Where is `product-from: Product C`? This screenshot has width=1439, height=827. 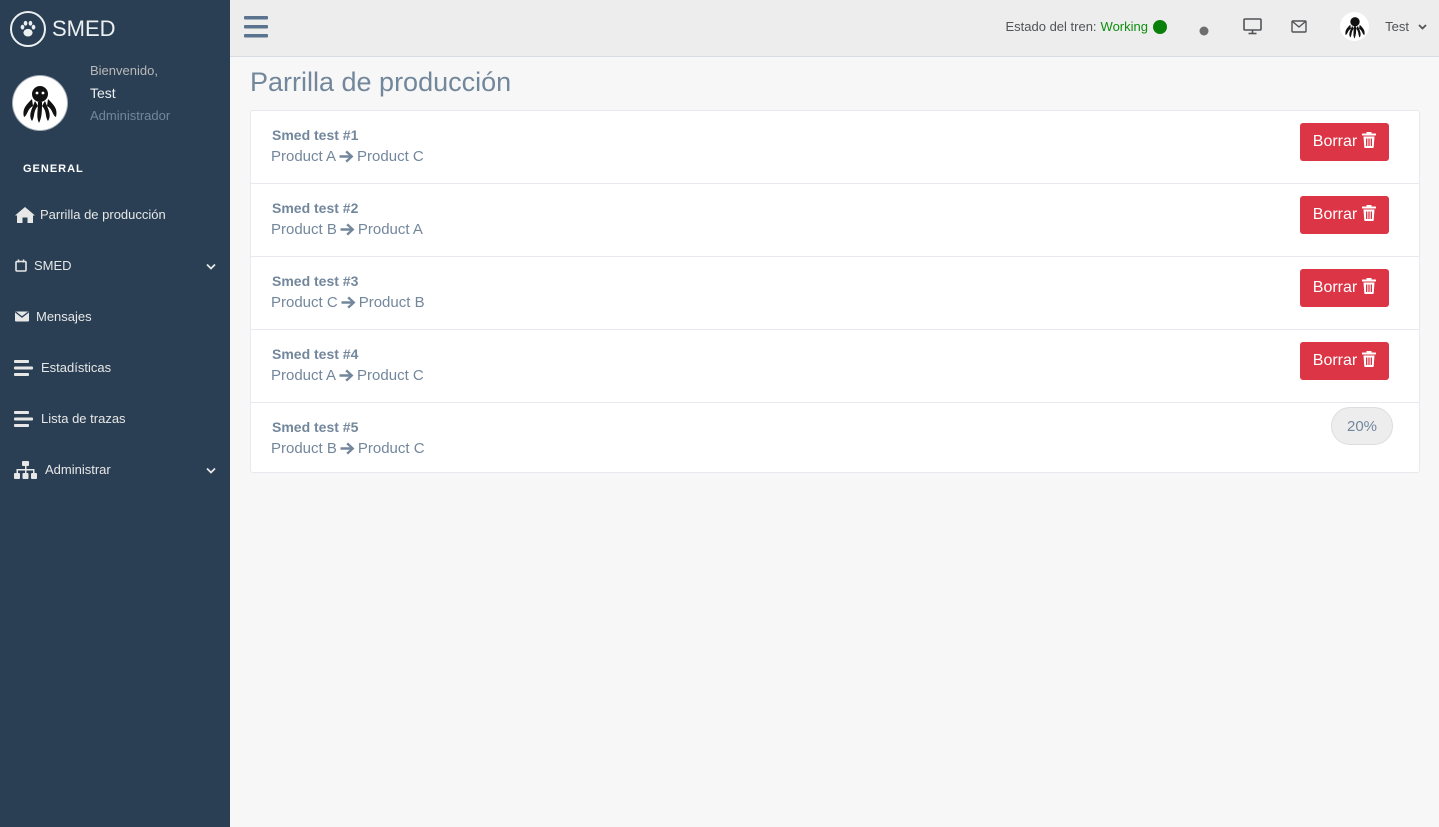 product-from: Product C is located at coordinates (304, 302).